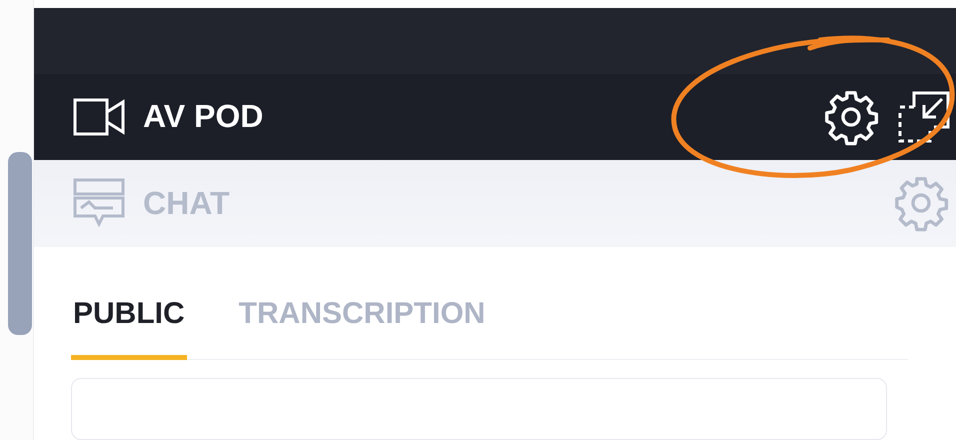 The height and width of the screenshot is (440, 956). I want to click on video-camera-icon, so click(99, 116).